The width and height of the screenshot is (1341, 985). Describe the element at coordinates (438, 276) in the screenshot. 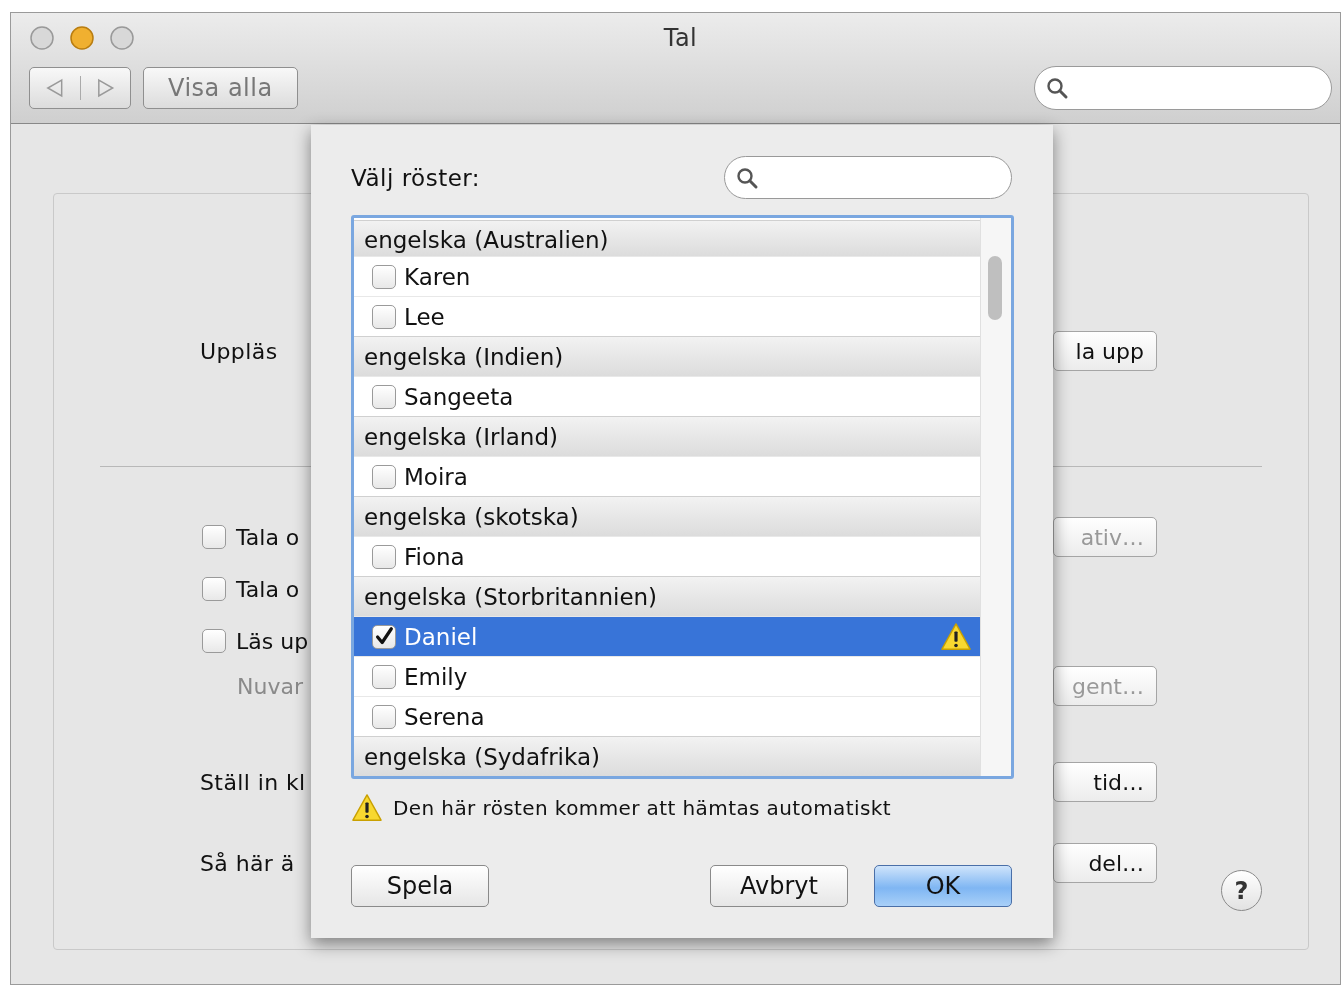

I see `voice-name: Karen` at that location.